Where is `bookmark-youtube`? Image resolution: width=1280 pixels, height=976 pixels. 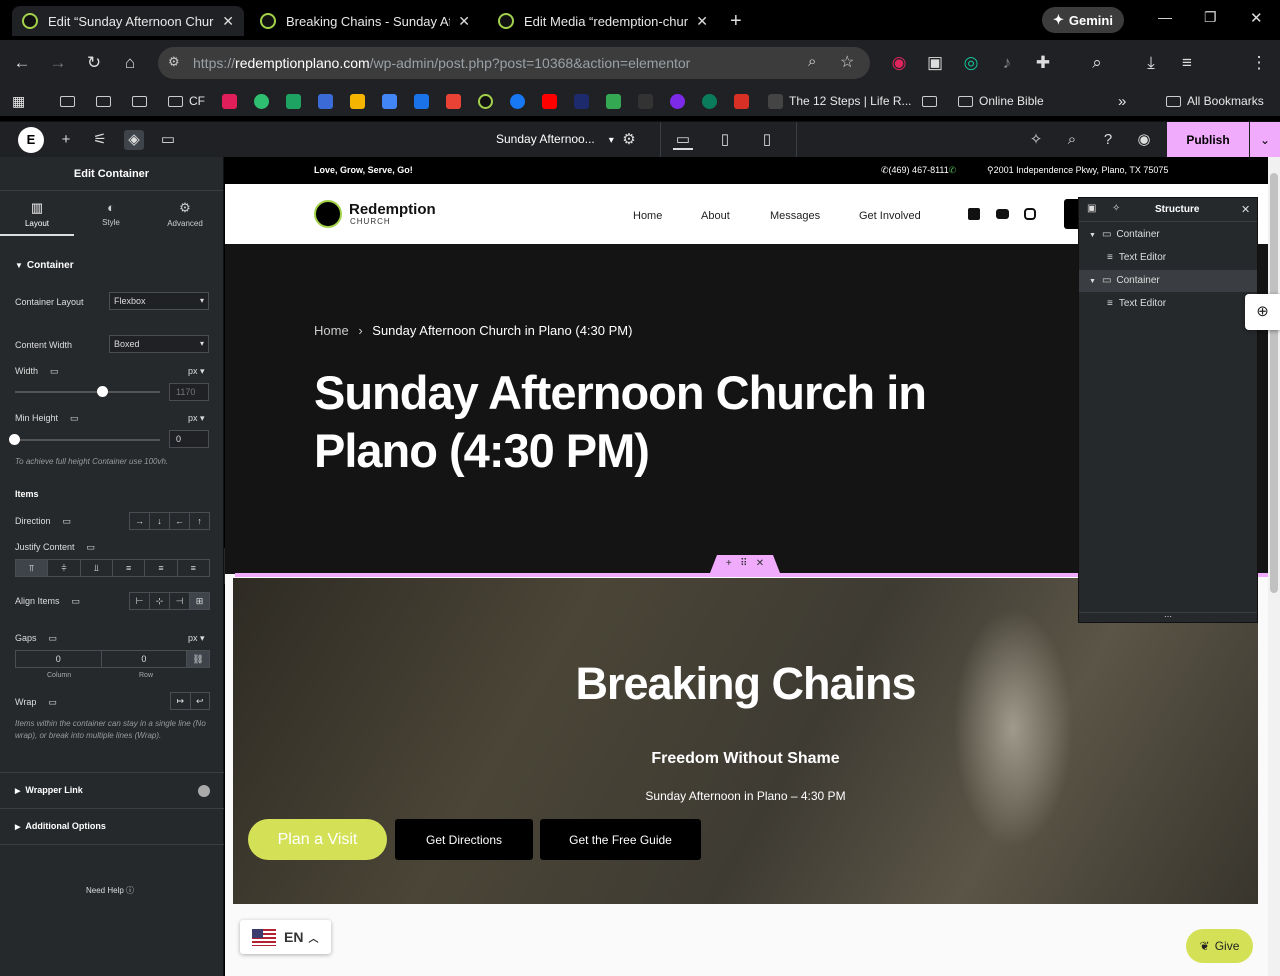
bookmark-youtube is located at coordinates (549, 101).